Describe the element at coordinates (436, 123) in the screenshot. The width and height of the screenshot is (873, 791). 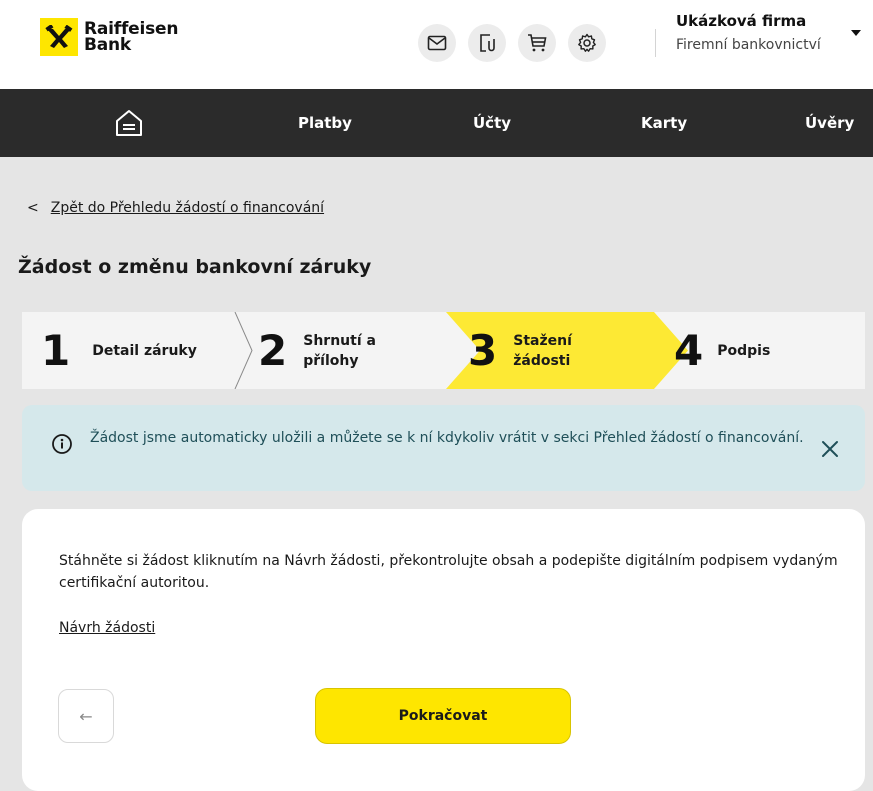
I see `main-navigation: Platby Účty Karty Úvěry` at that location.